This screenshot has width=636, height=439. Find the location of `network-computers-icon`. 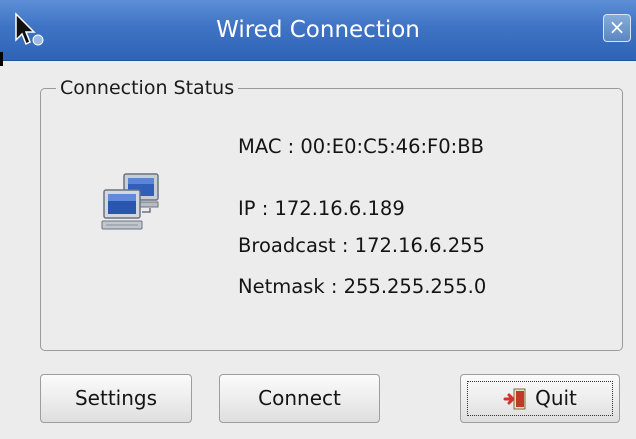

network-computers-icon is located at coordinates (130, 201).